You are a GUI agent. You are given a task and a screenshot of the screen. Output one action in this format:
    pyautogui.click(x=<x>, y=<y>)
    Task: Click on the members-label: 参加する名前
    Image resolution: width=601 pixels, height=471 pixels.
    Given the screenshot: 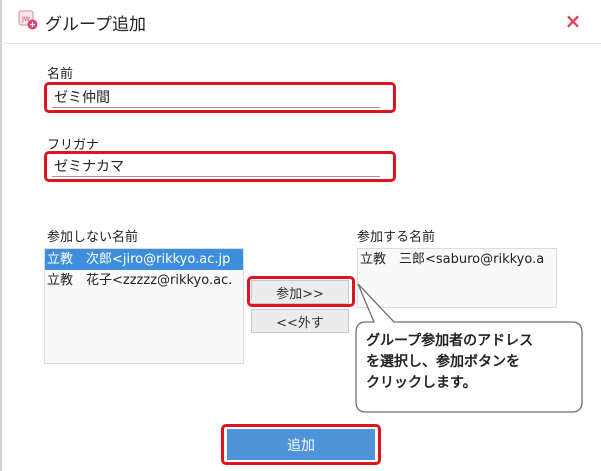 What is the action you would take?
    pyautogui.click(x=396, y=237)
    